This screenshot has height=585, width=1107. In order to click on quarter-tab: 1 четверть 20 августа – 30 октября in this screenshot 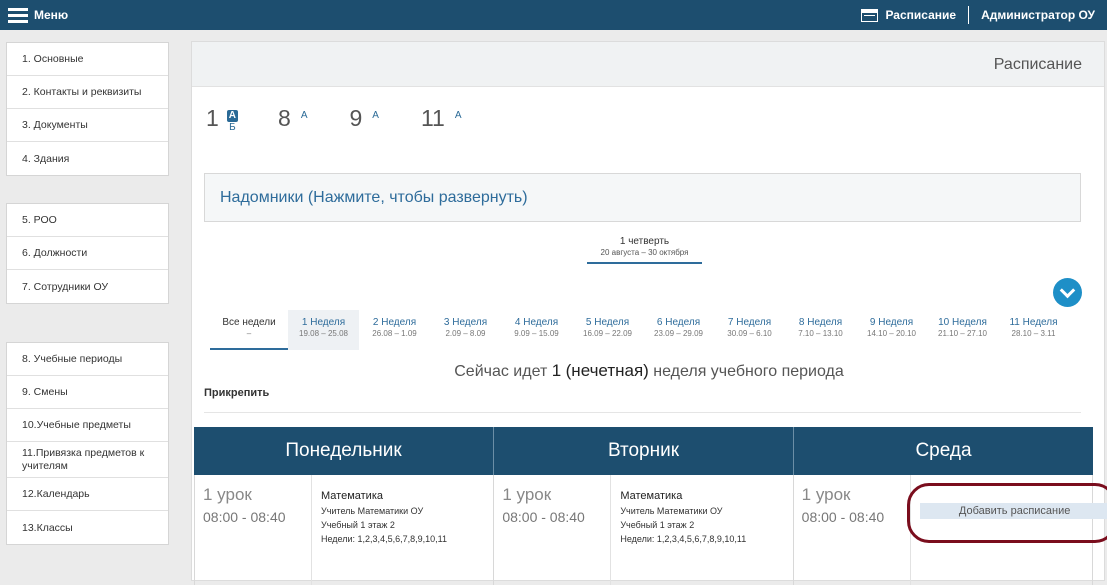, I will do `click(644, 250)`.